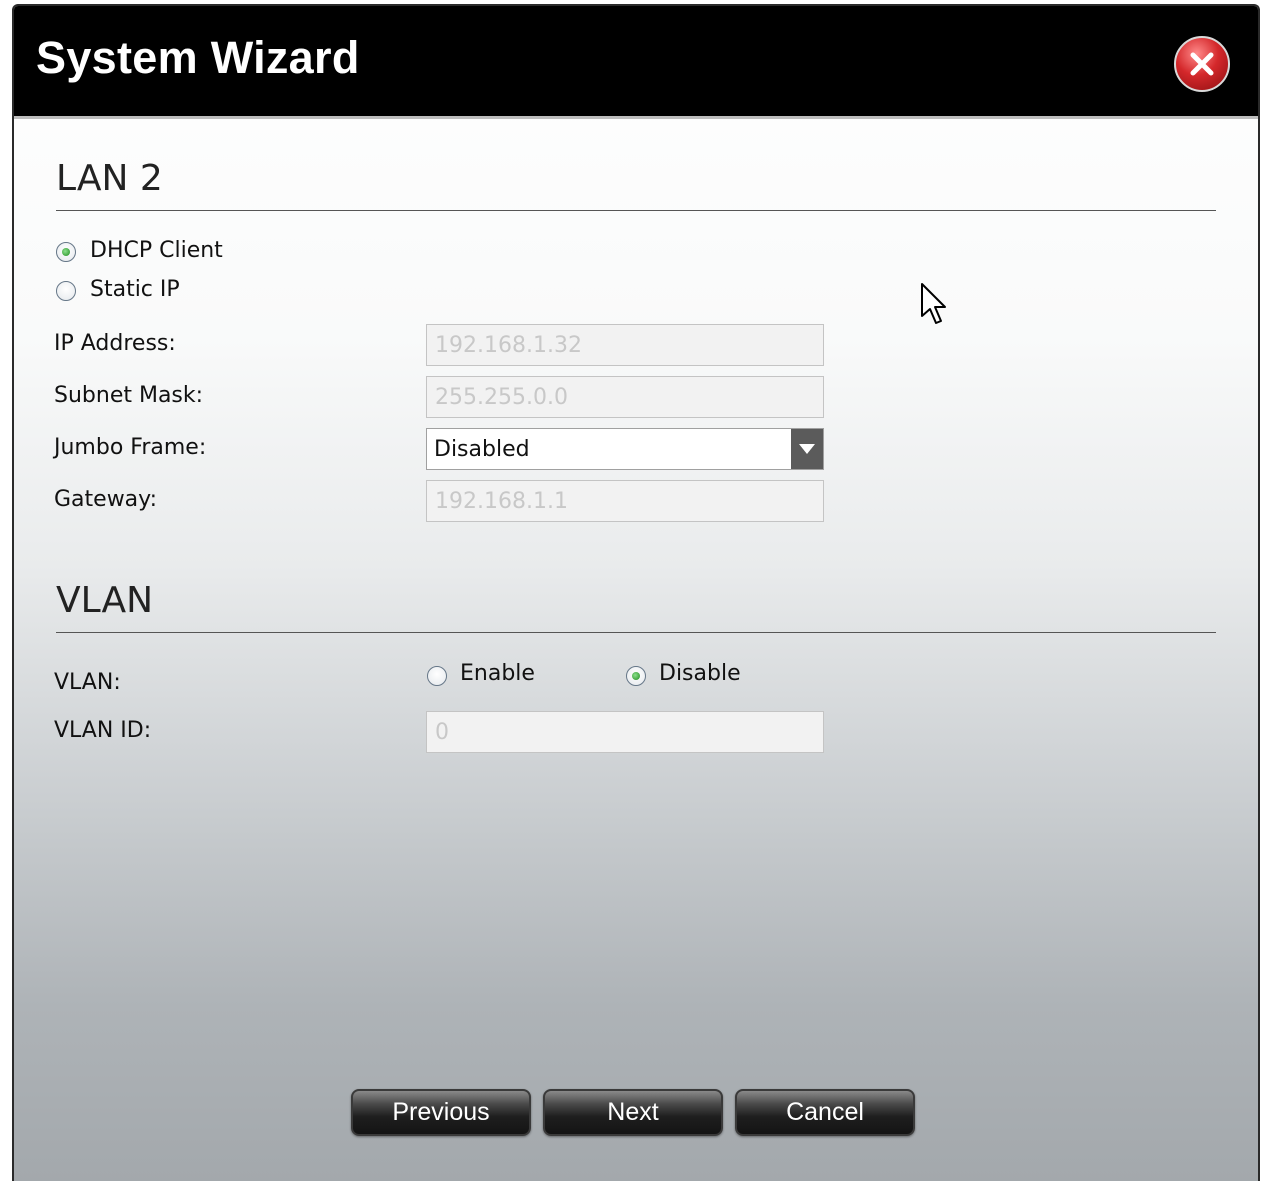  I want to click on subnet-mask-field: 255.255.0.0, so click(625, 397).